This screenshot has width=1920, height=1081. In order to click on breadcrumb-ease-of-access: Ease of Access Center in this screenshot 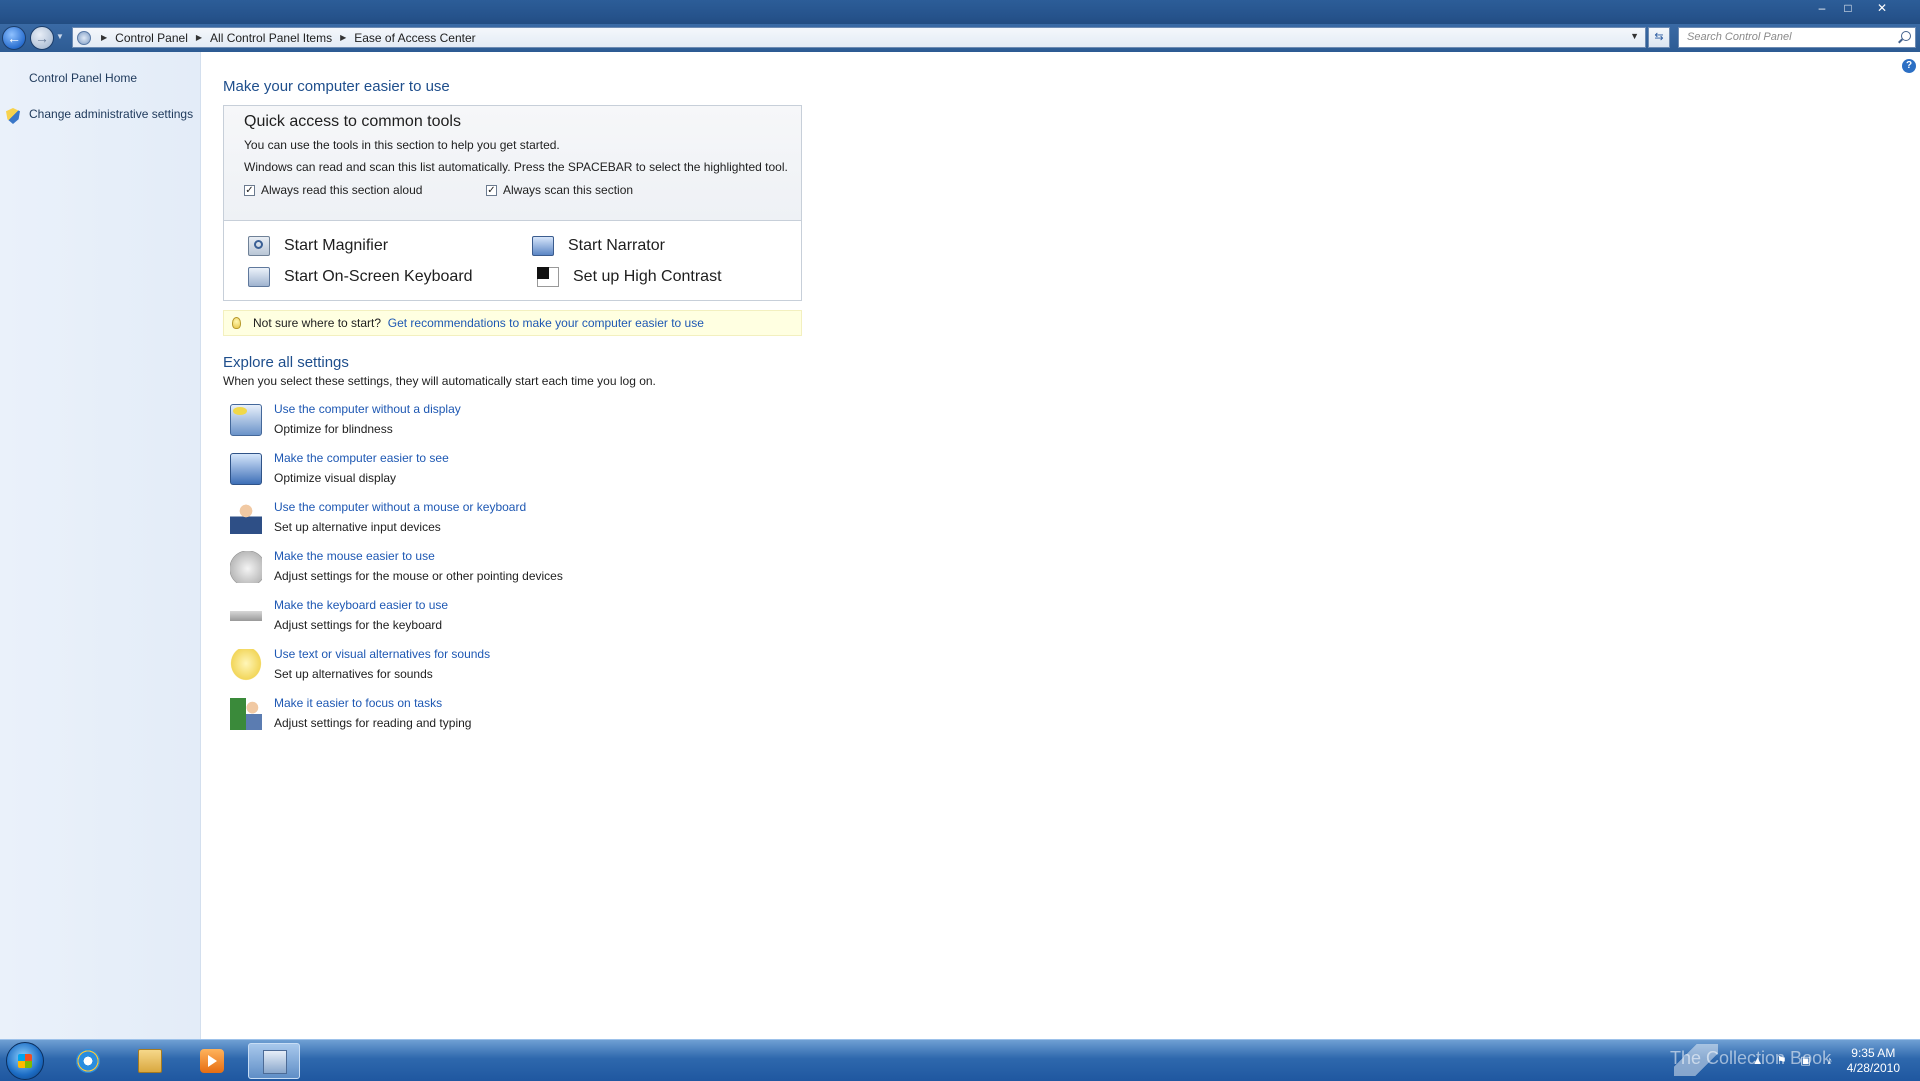, I will do `click(414, 38)`.